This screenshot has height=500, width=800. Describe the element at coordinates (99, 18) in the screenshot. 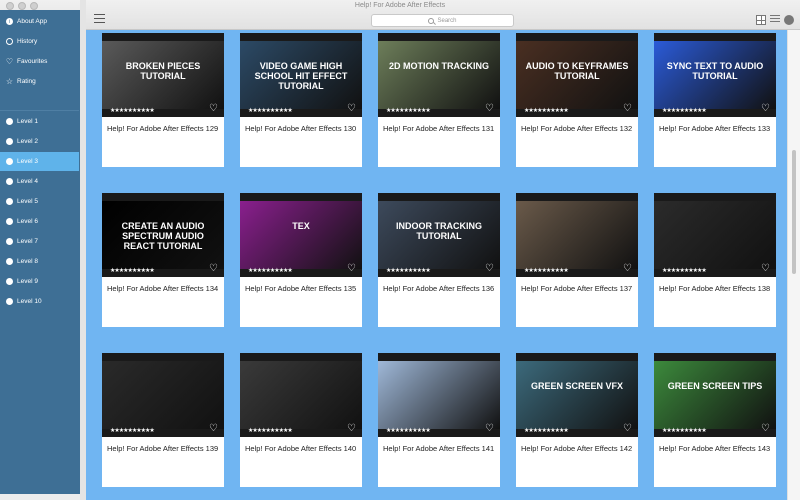

I see `menu-toggle-icon` at that location.